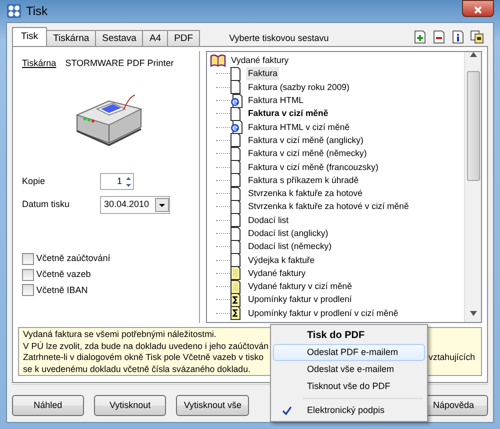  What do you see at coordinates (119, 334) in the screenshot?
I see `description-text: Vydaná faktura se všemi potřebnými náležitostmi.` at bounding box center [119, 334].